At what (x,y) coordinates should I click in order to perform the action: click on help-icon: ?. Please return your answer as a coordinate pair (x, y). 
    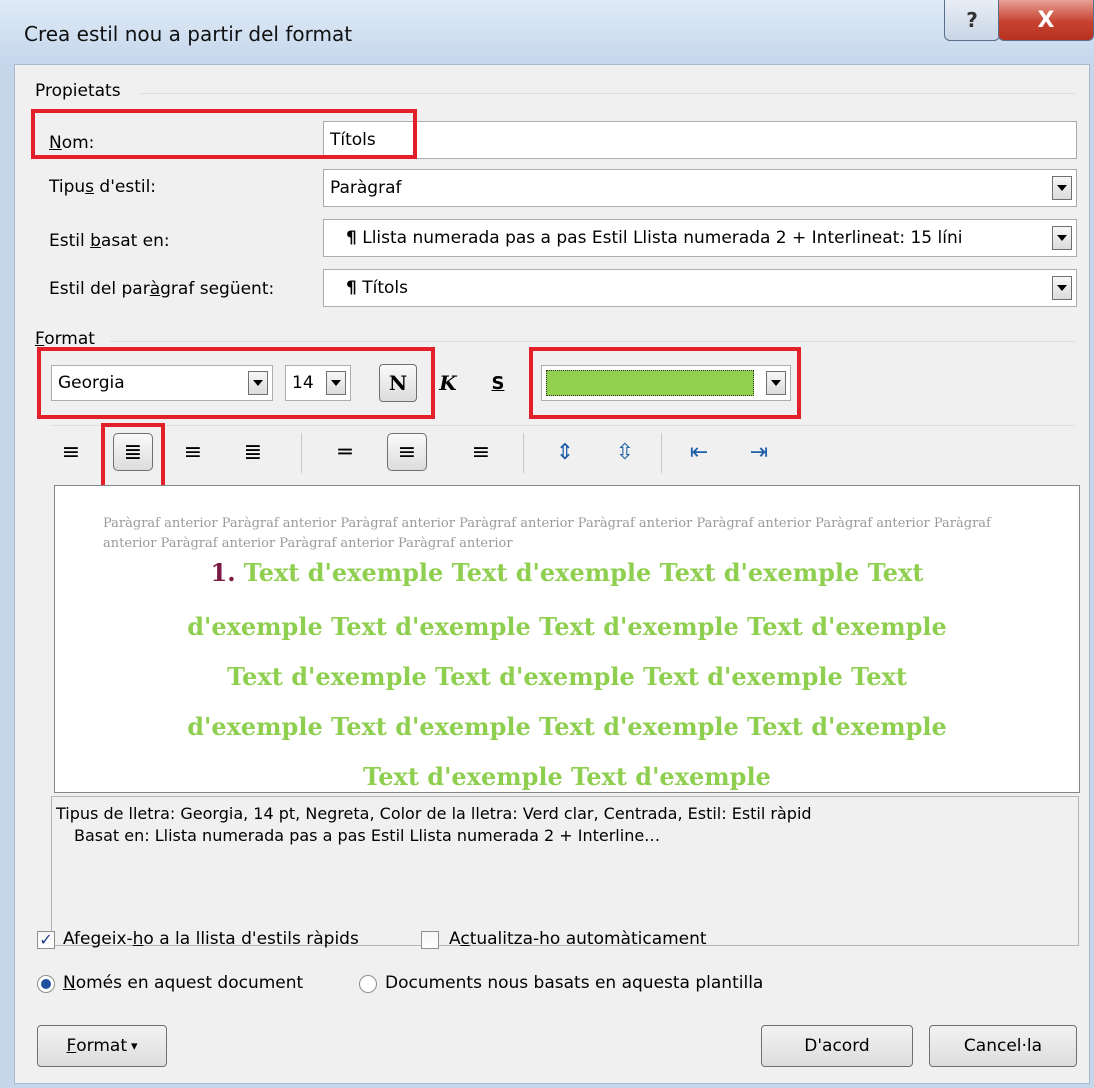
    Looking at the image, I should click on (972, 20).